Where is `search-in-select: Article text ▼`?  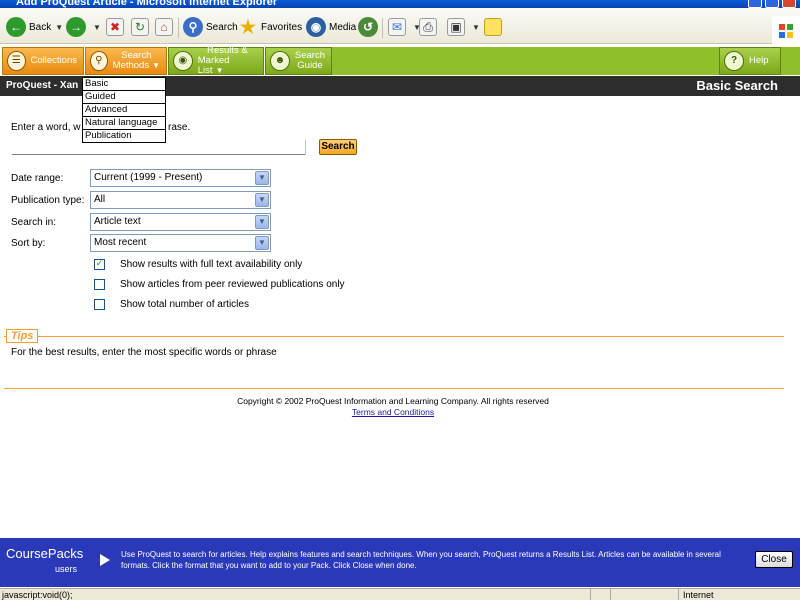
search-in-select: Article text ▼ is located at coordinates (180, 222).